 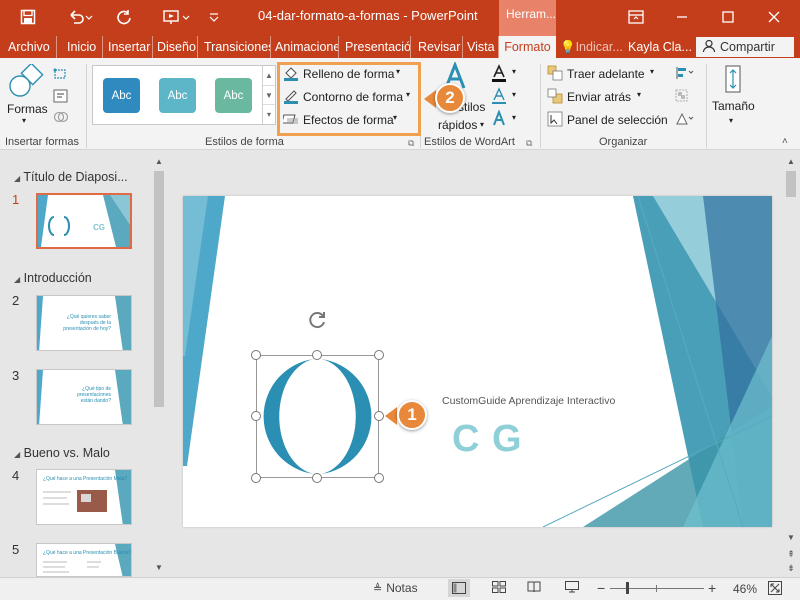 What do you see at coordinates (572, 588) in the screenshot?
I see `slideshow-view-icon` at bounding box center [572, 588].